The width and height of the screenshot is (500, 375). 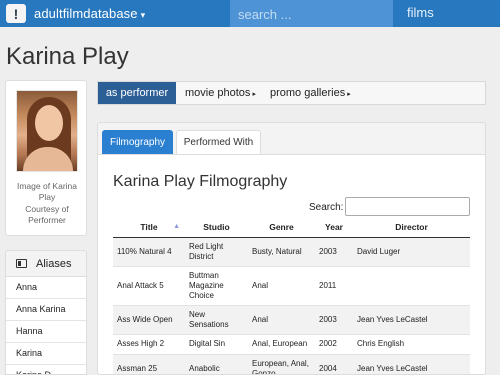 I want to click on cell-studio: Buttman Magazine Choice, so click(x=216, y=285).